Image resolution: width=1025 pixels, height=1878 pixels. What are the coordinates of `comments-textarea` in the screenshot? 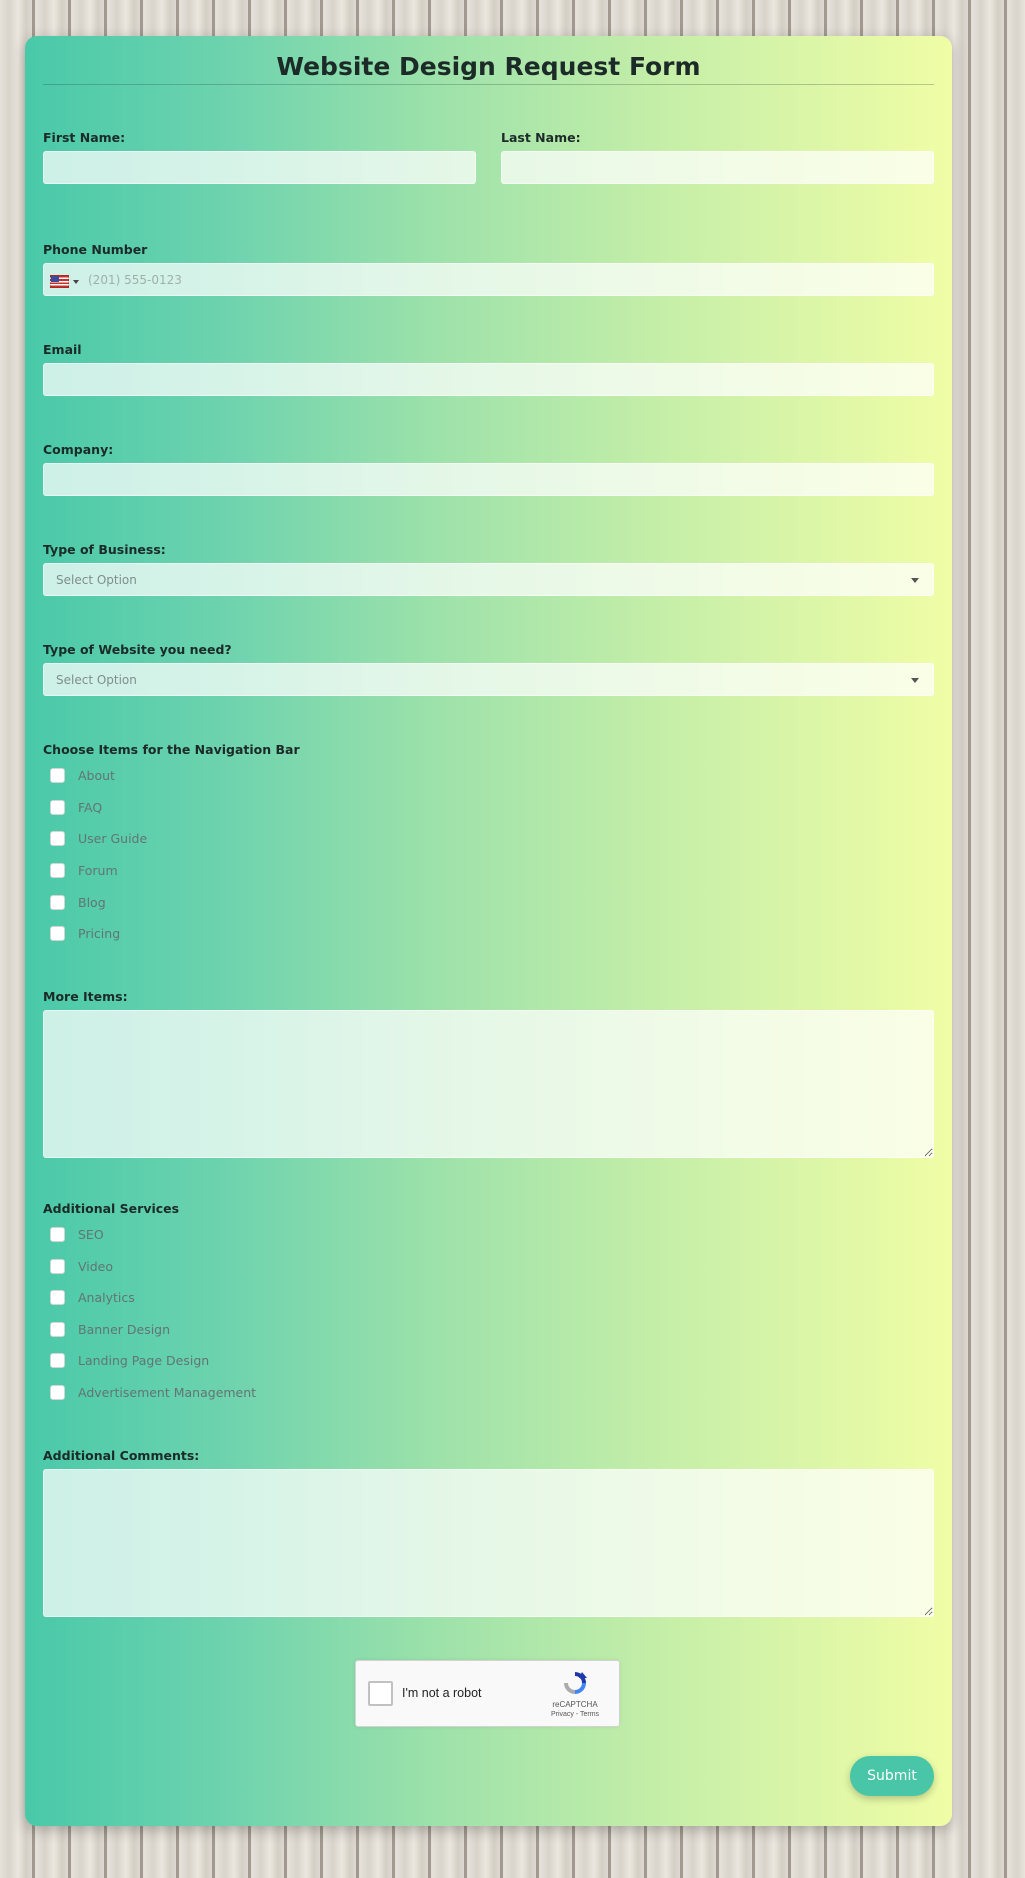 It's located at (488, 1543).